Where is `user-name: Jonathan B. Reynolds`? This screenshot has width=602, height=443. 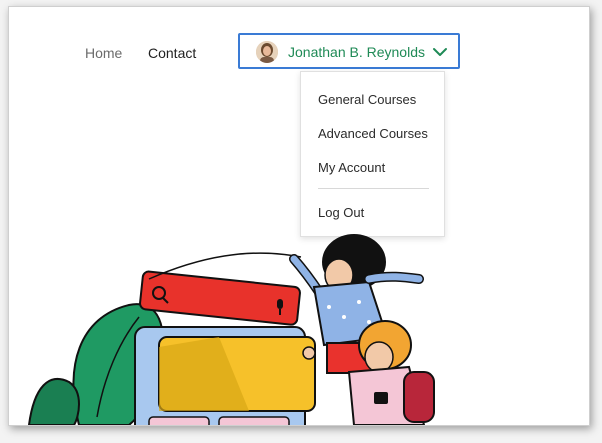 user-name: Jonathan B. Reynolds is located at coordinates (356, 52).